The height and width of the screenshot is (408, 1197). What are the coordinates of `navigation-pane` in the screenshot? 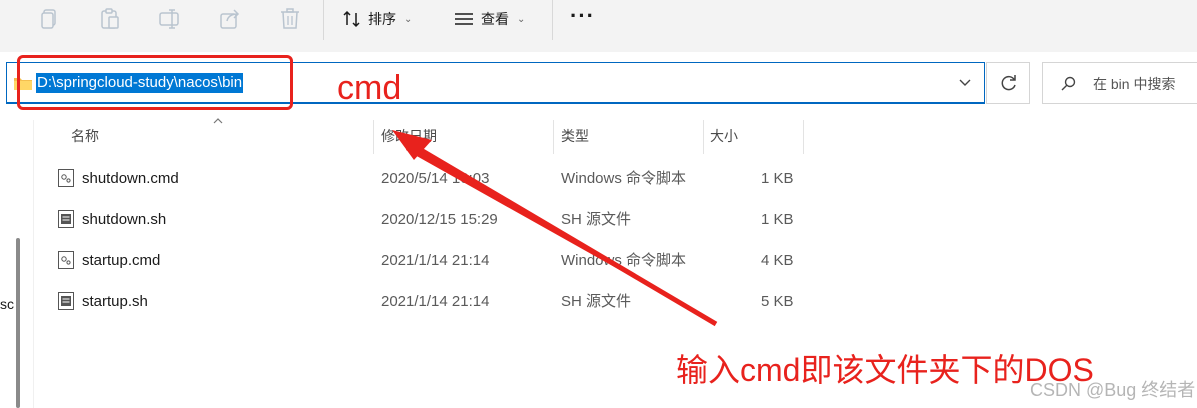 It's located at (5, 264).